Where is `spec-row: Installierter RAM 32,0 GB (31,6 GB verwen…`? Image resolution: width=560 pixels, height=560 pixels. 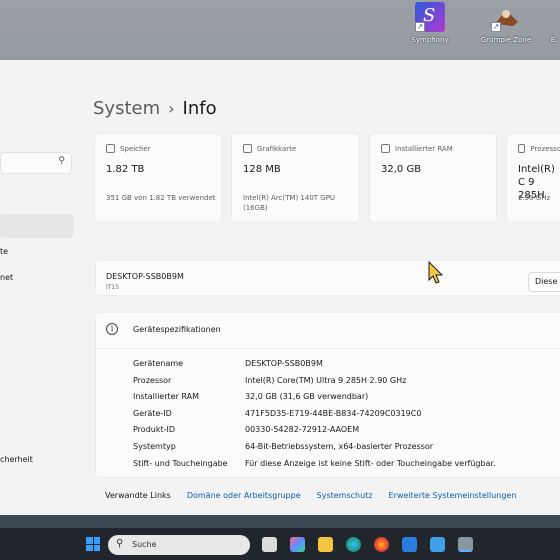 spec-row: Installierter RAM 32,0 GB (31,6 GB verwen… is located at coordinates (250, 396).